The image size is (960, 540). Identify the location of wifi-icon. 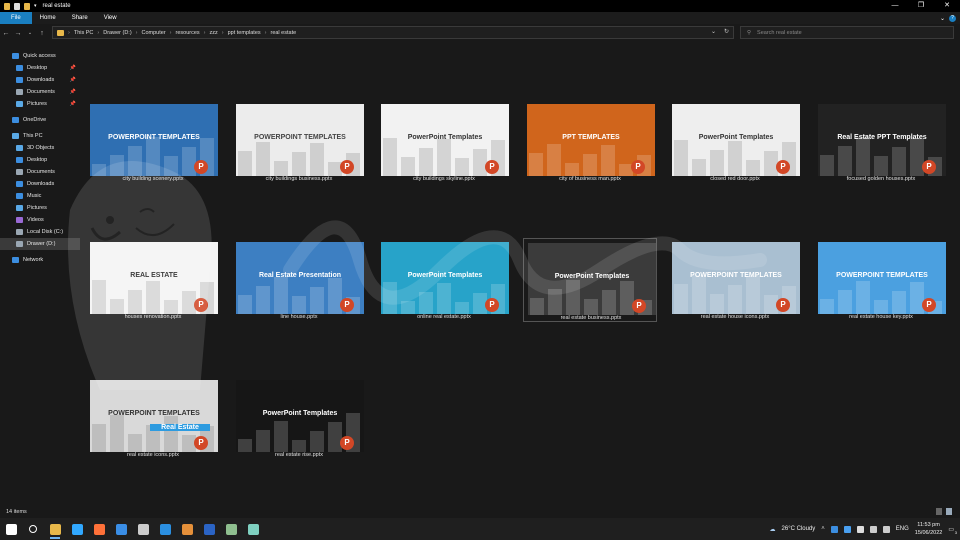
(873, 529).